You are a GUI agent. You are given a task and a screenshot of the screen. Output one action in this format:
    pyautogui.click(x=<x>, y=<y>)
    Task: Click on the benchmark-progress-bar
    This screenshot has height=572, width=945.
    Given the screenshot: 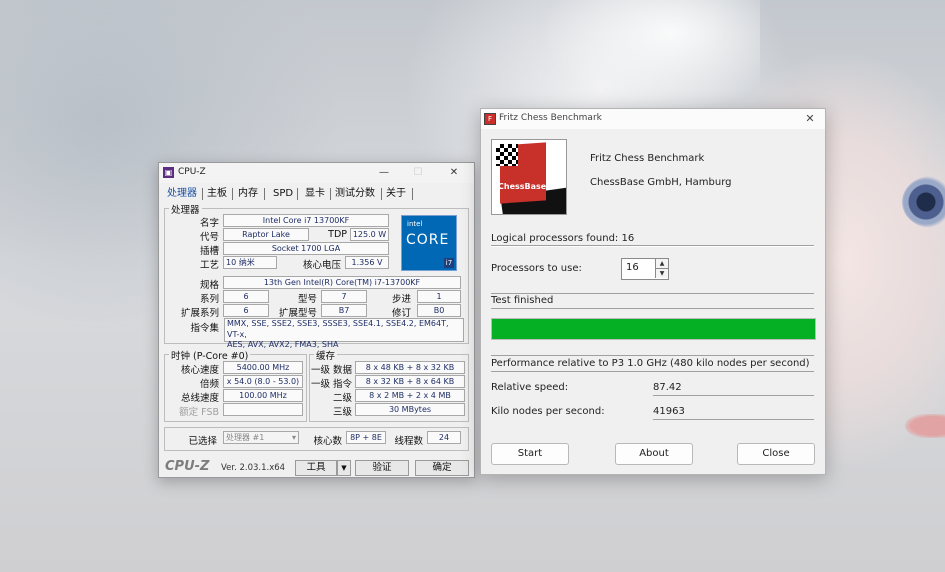 What is the action you would take?
    pyautogui.click(x=653, y=329)
    